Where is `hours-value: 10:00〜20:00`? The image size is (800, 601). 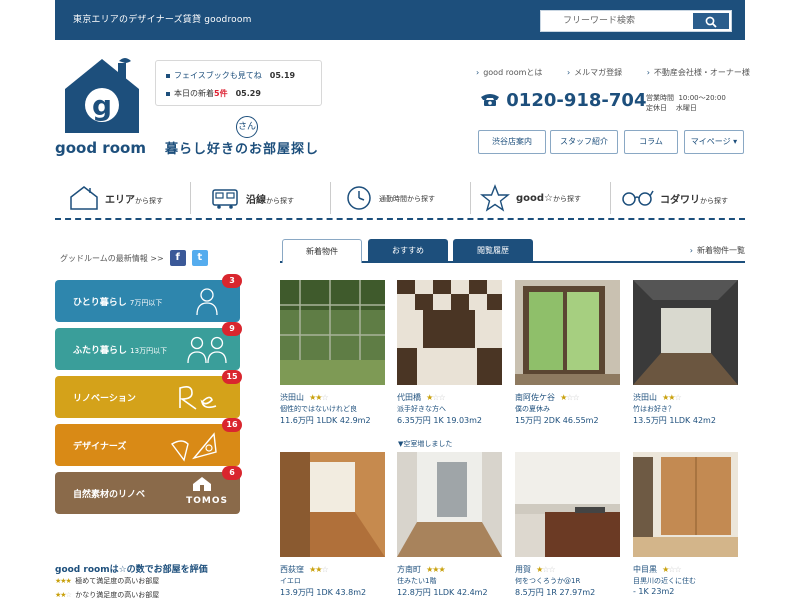 hours-value: 10:00〜20:00 is located at coordinates (702, 98).